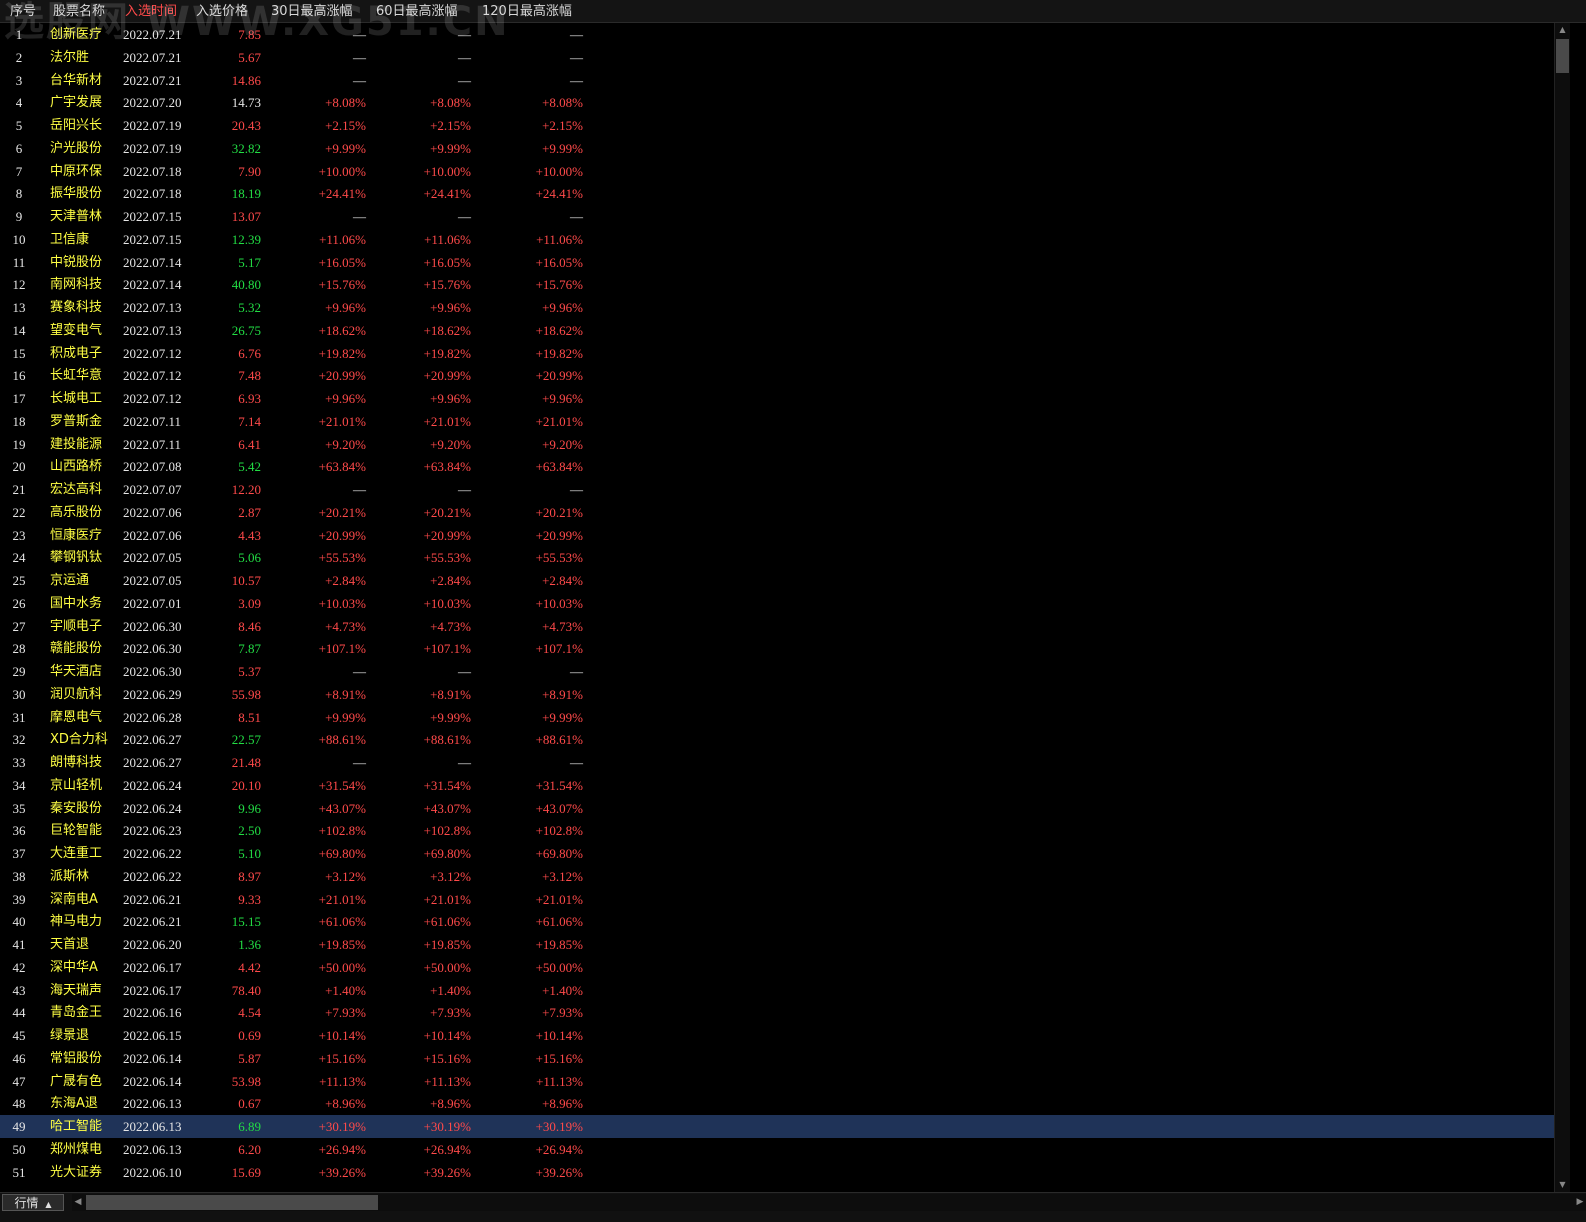 This screenshot has width=1586, height=1222. Describe the element at coordinates (785, 944) in the screenshot. I see `table-row: 41 天首退 2022.06.20 1.36 +19.85% +19.85% +19.85%` at that location.